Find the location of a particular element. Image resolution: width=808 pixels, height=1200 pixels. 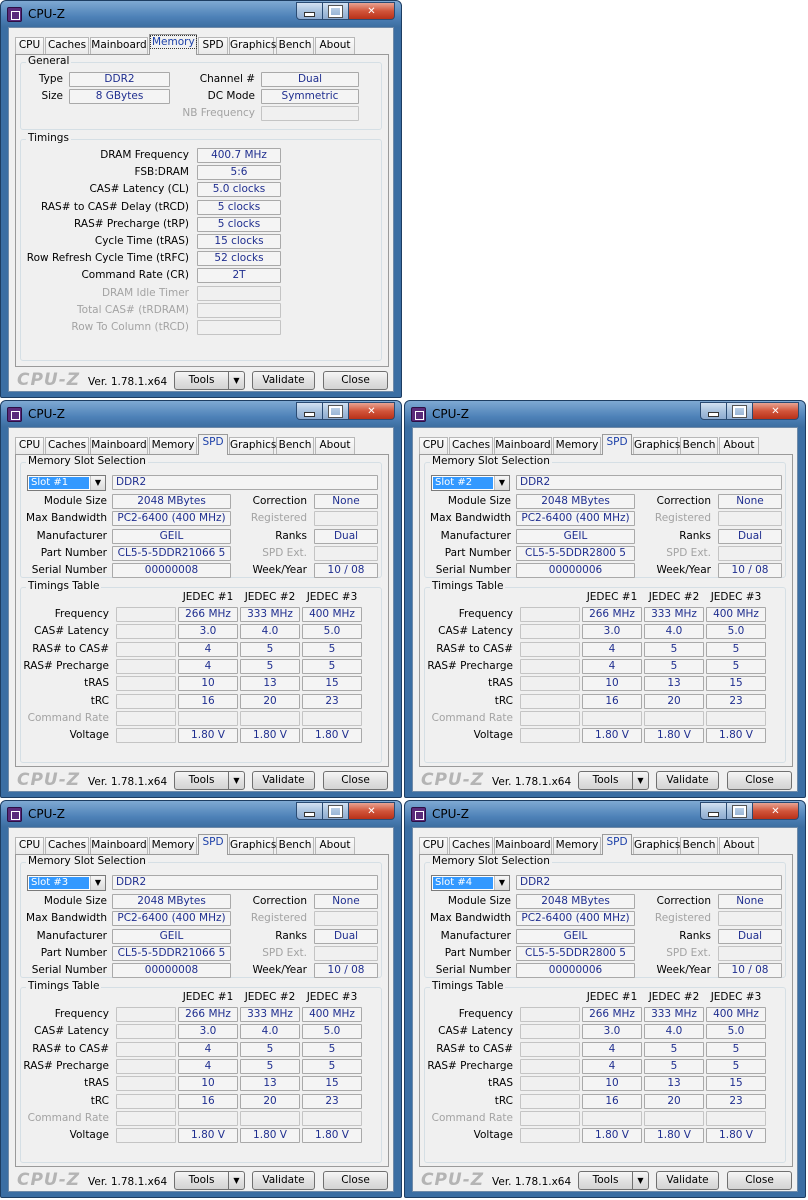

registered-value is located at coordinates (346, 519).